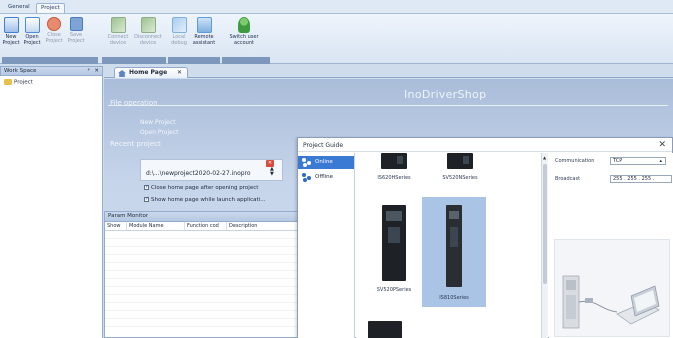 The width and height of the screenshot is (673, 338). What do you see at coordinates (158, 122) in the screenshot?
I see `new-project-link: New Project` at bounding box center [158, 122].